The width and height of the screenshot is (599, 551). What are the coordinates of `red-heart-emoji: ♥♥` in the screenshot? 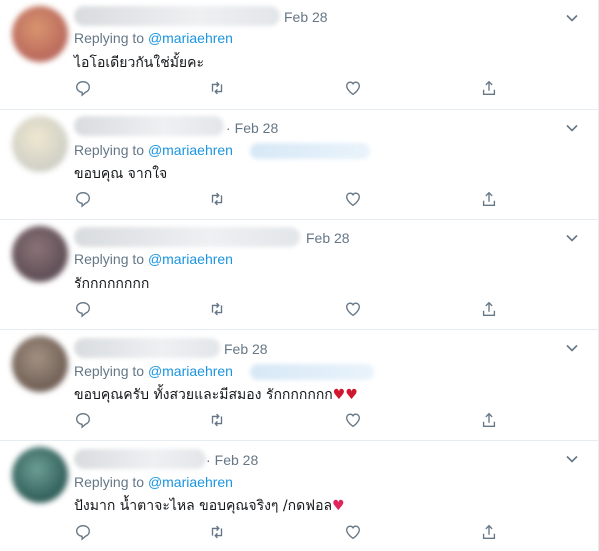 It's located at (345, 395).